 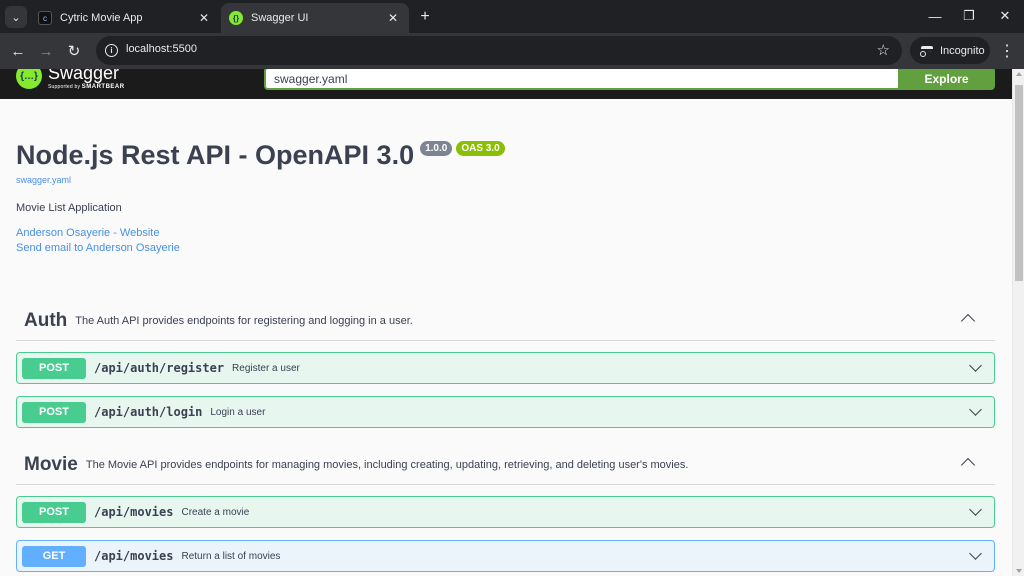 I want to click on tab-title: Swagger UI, so click(x=280, y=18).